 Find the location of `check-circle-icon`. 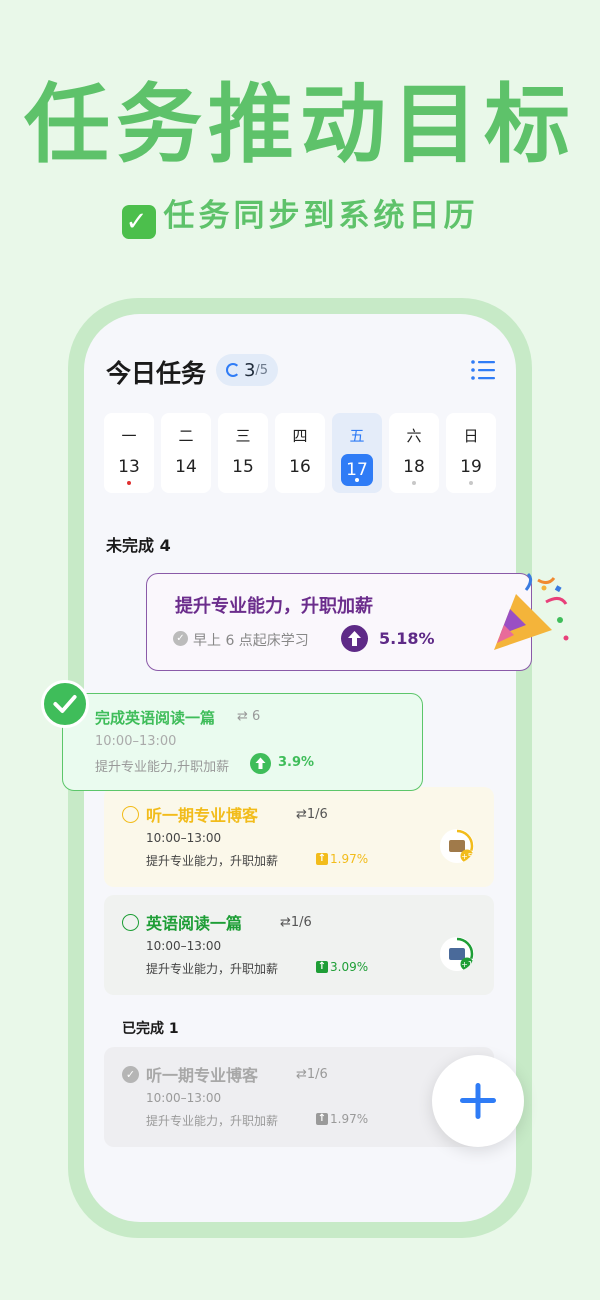

check-circle-icon is located at coordinates (65, 704).